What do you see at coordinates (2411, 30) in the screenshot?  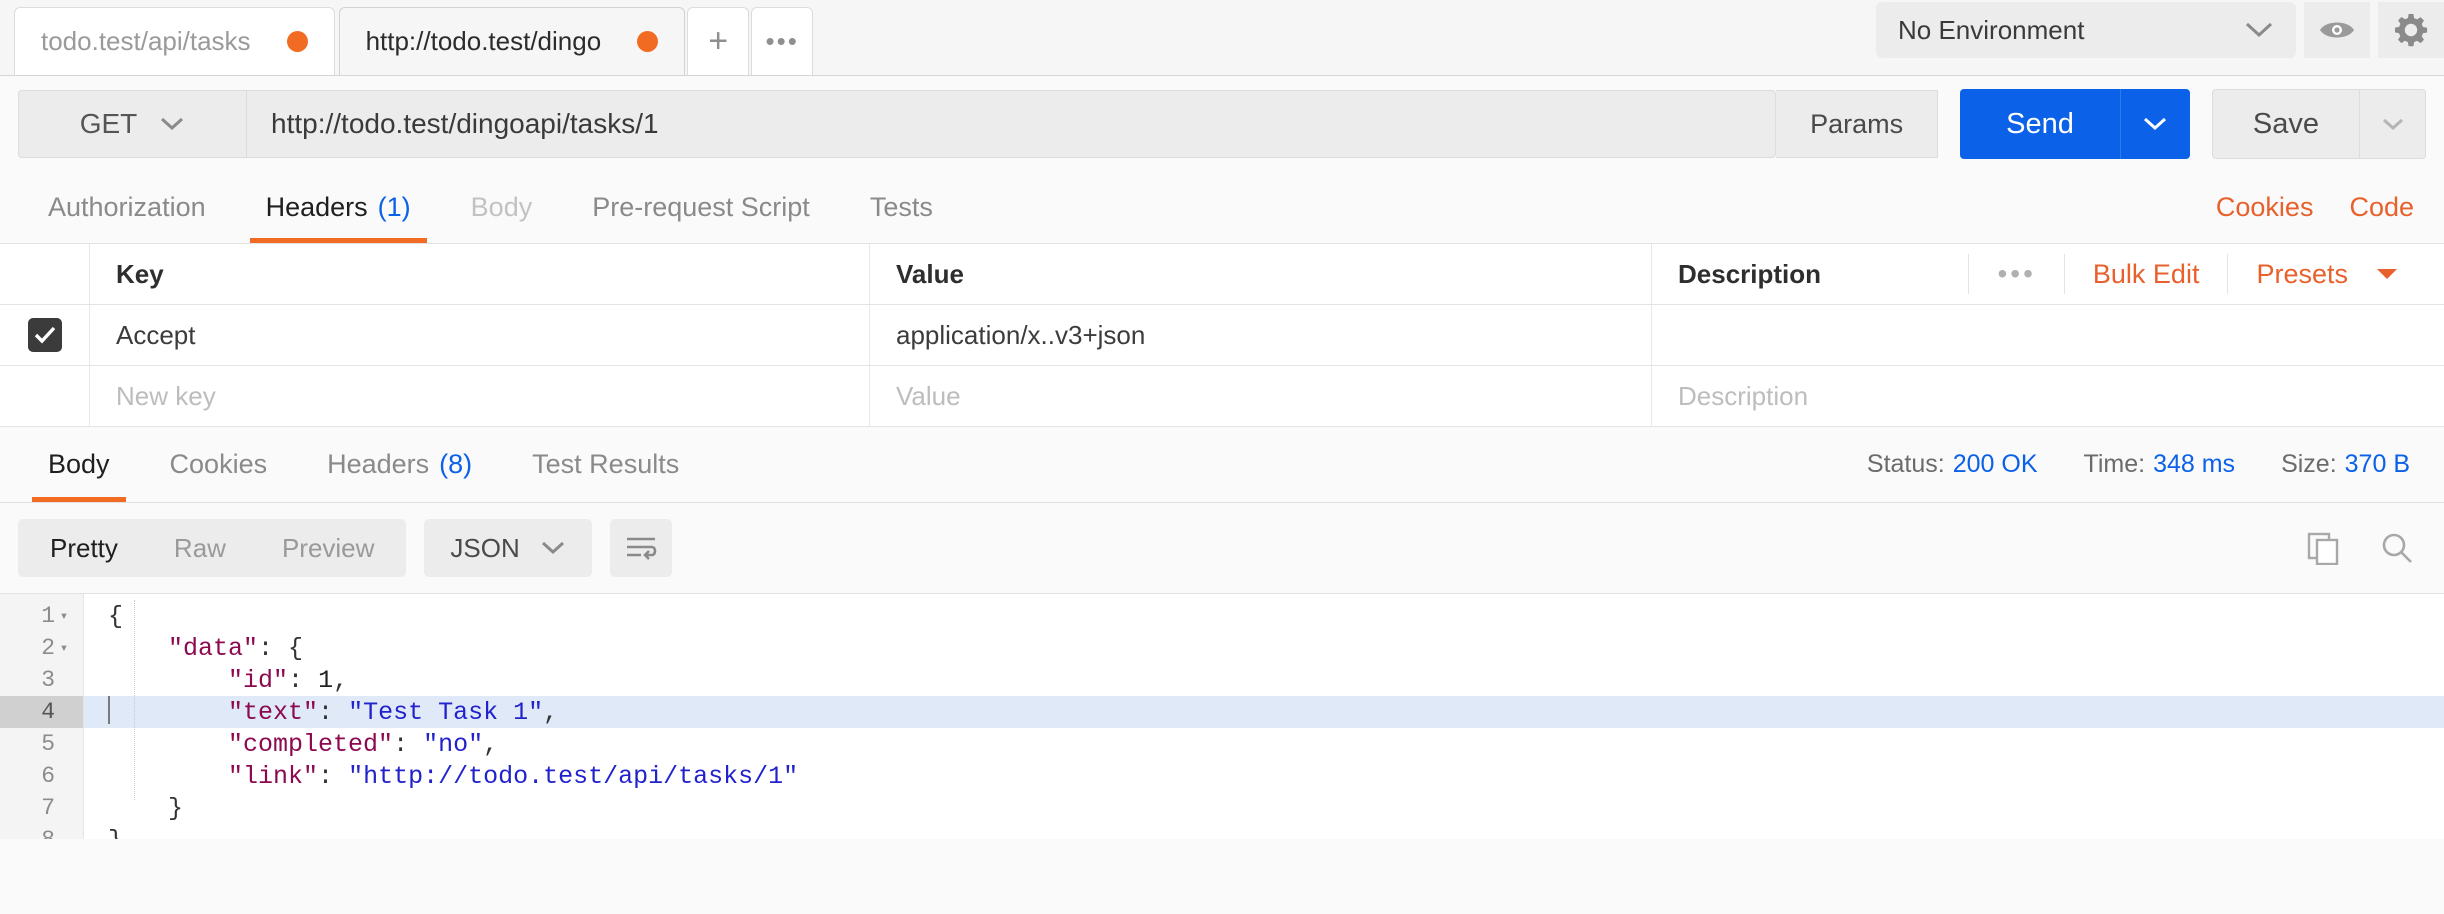 I see `settings-button` at bounding box center [2411, 30].